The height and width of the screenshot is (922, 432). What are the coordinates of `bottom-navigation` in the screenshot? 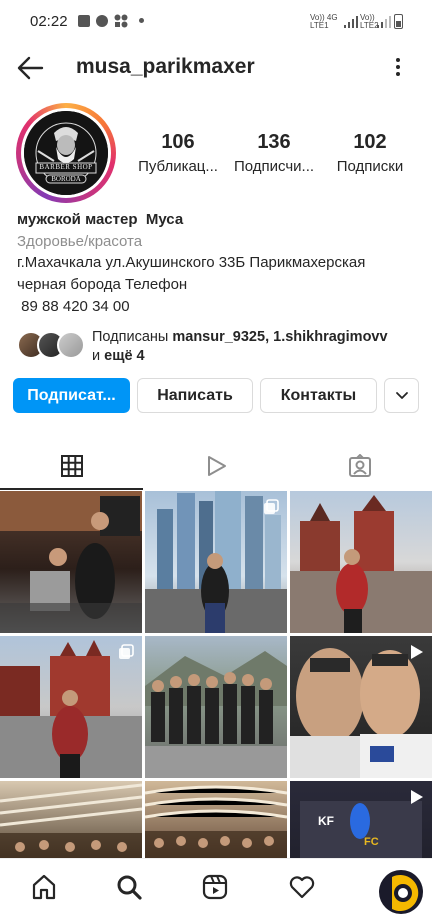 It's located at (216, 889).